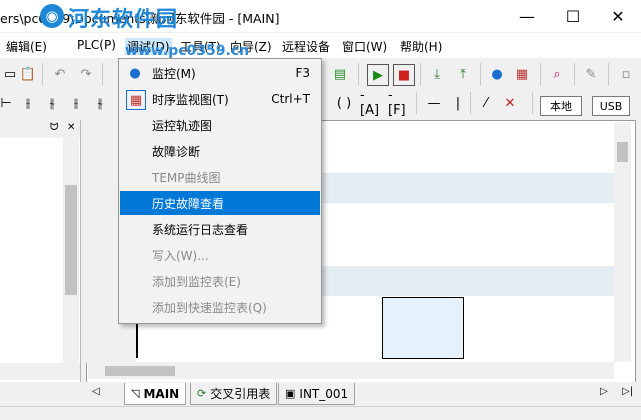 This screenshot has width=641, height=420. I want to click on tab-main: ◹ MAIN, so click(155, 394).